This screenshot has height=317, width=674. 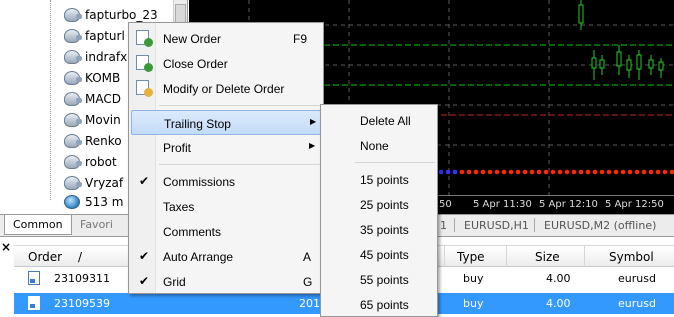 I want to click on submenu-item: 15 points, so click(x=379, y=179).